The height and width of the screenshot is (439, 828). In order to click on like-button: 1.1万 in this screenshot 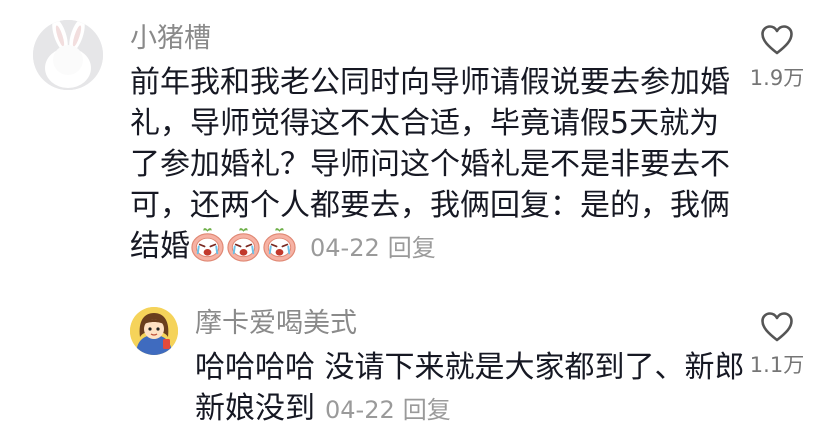, I will do `click(777, 345)`.